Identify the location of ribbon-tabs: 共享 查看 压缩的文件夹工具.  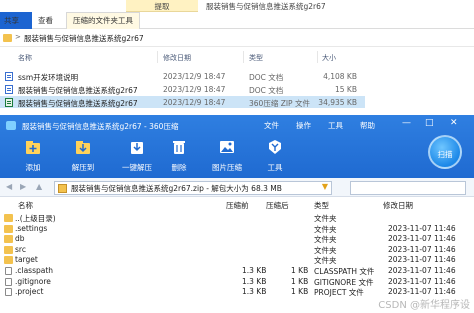
(237, 20).